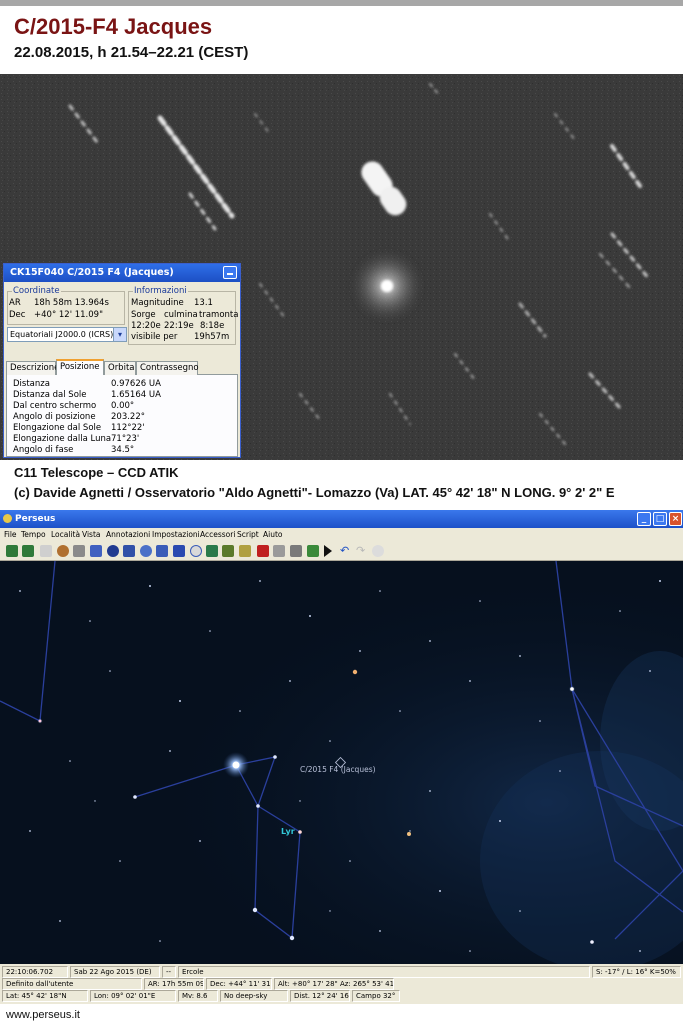  Describe the element at coordinates (33, 534) in the screenshot. I see `menu-tempo: Tempo` at that location.